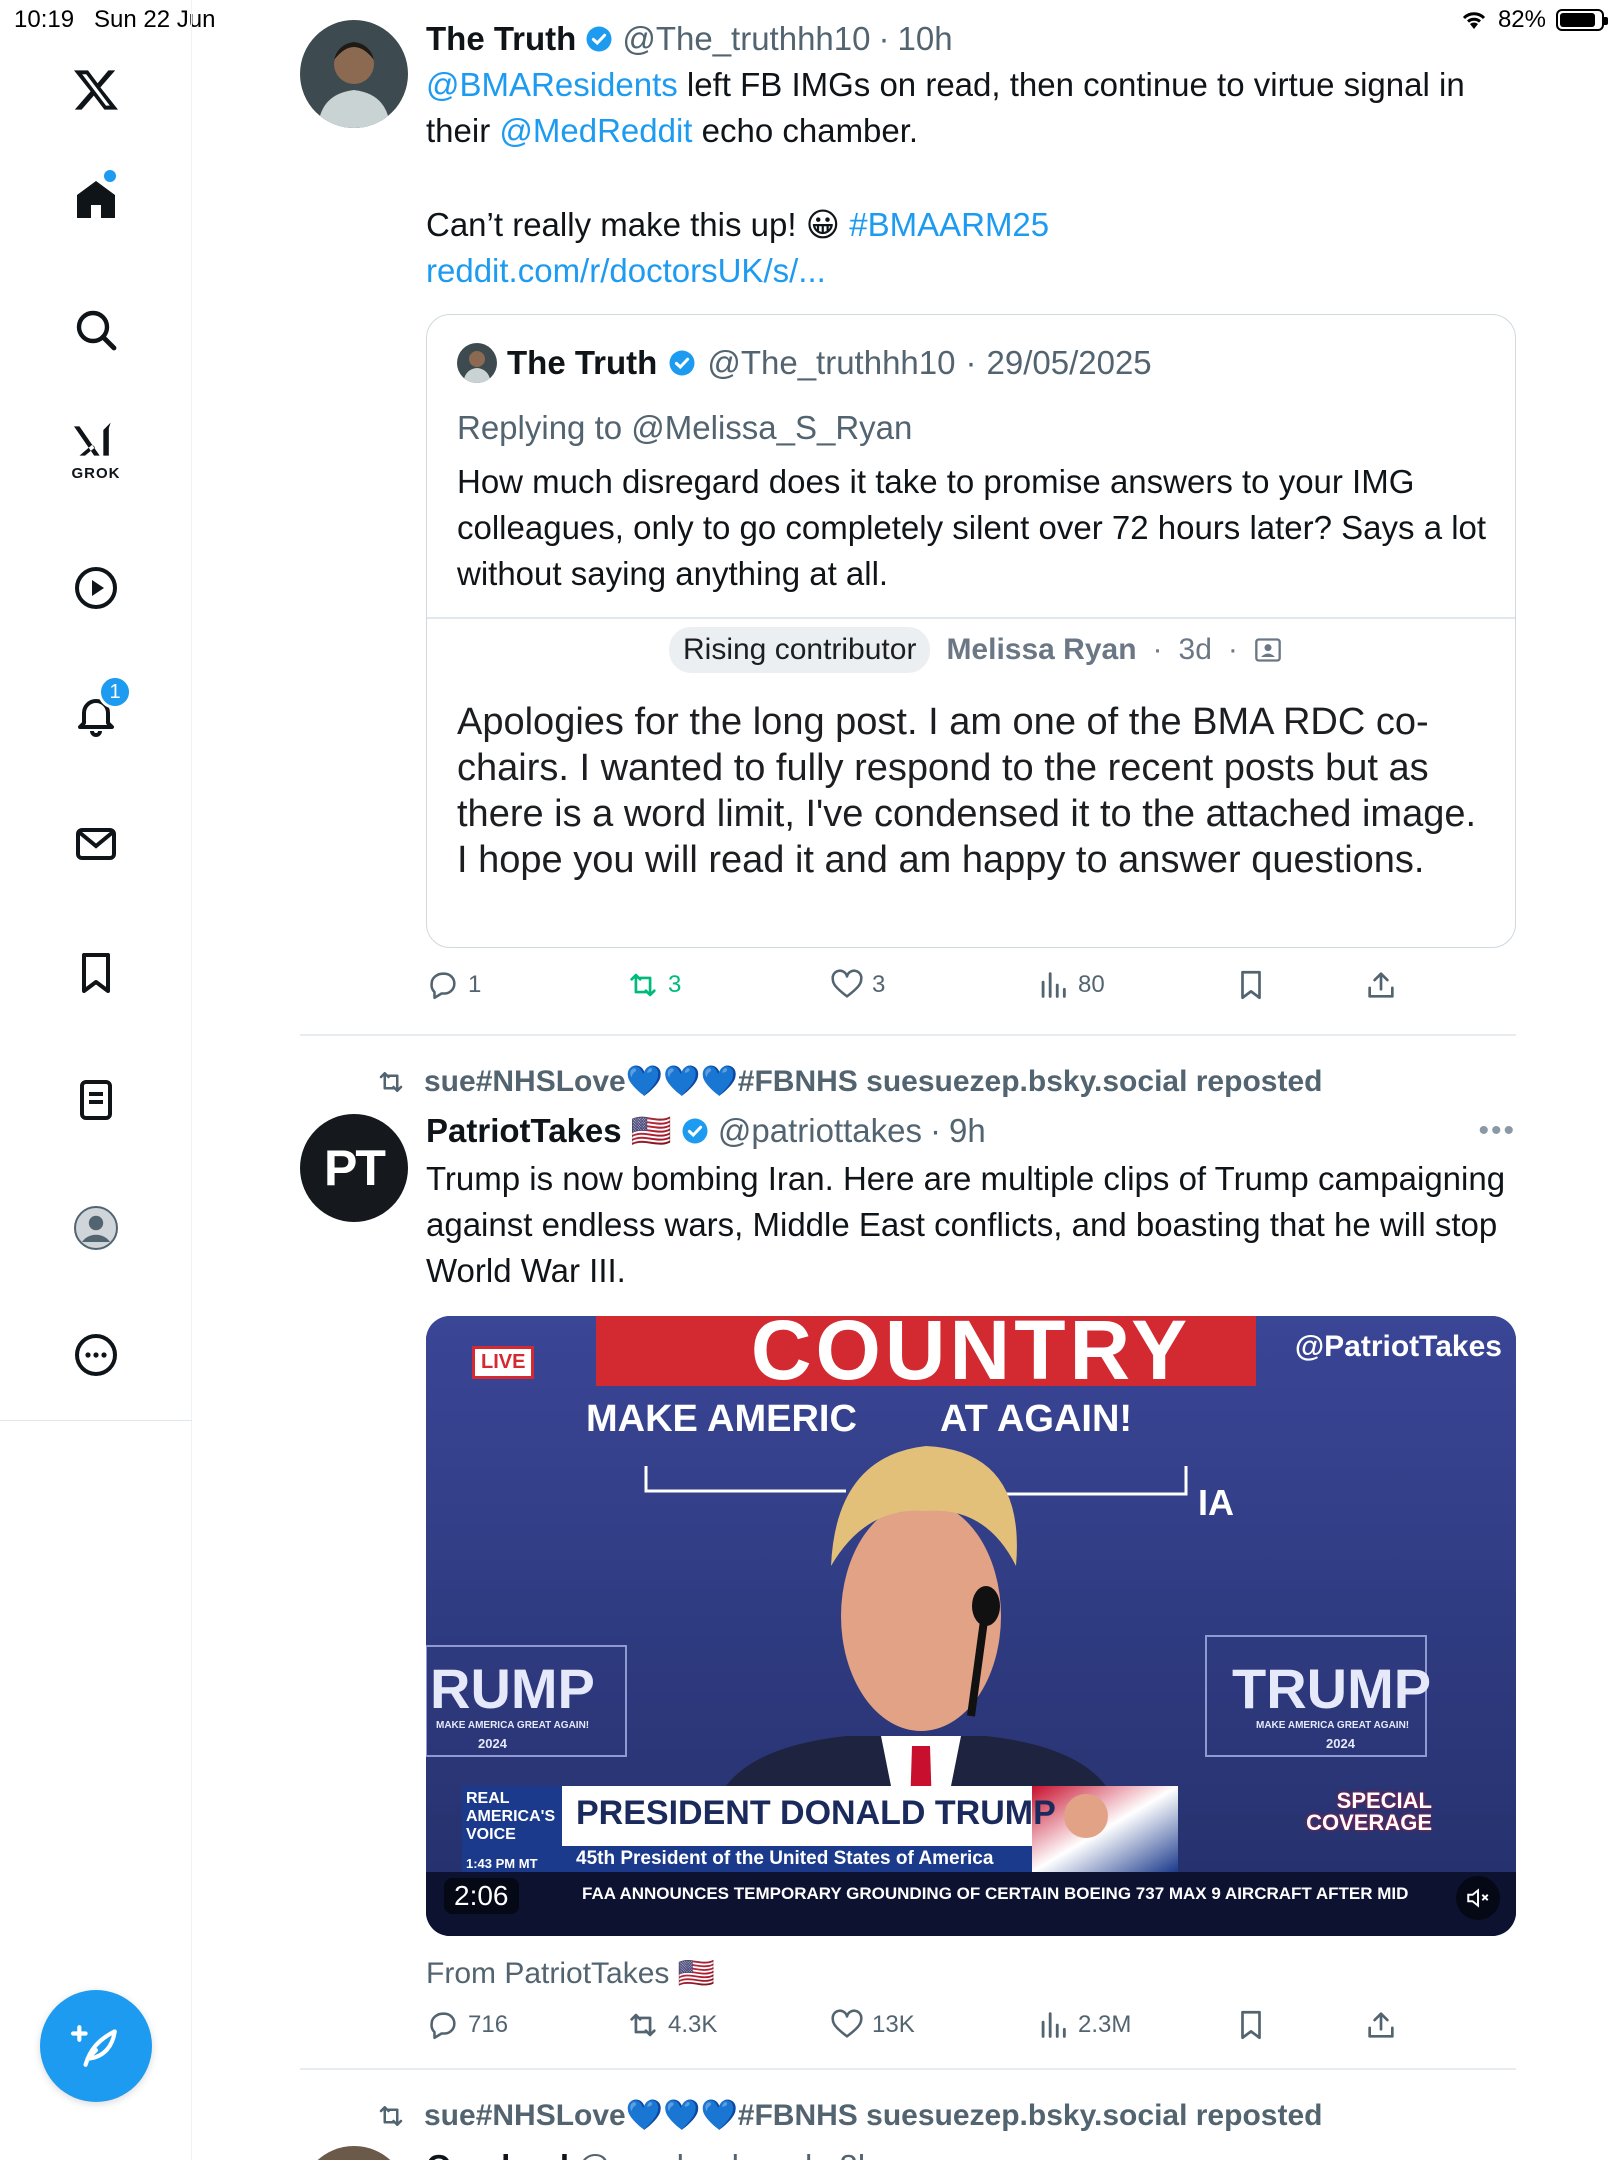 The image size is (1620, 2160). I want to click on sign-right-year: 2024, so click(1340, 1743).